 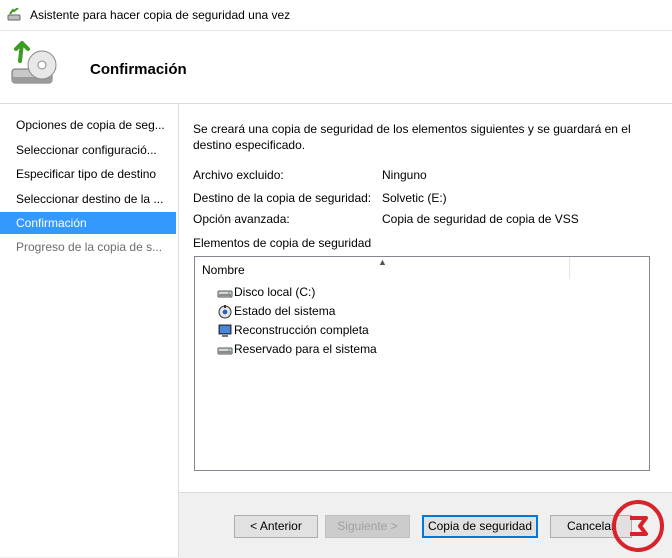 What do you see at coordinates (34, 62) in the screenshot?
I see `backup-drive-icon` at bounding box center [34, 62].